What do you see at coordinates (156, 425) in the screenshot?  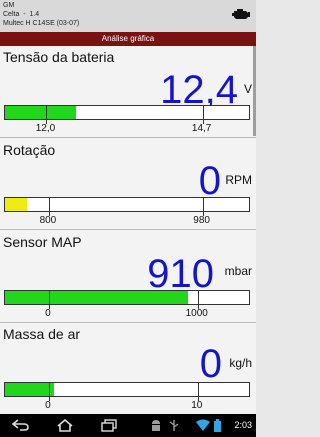 I see `android-icon` at bounding box center [156, 425].